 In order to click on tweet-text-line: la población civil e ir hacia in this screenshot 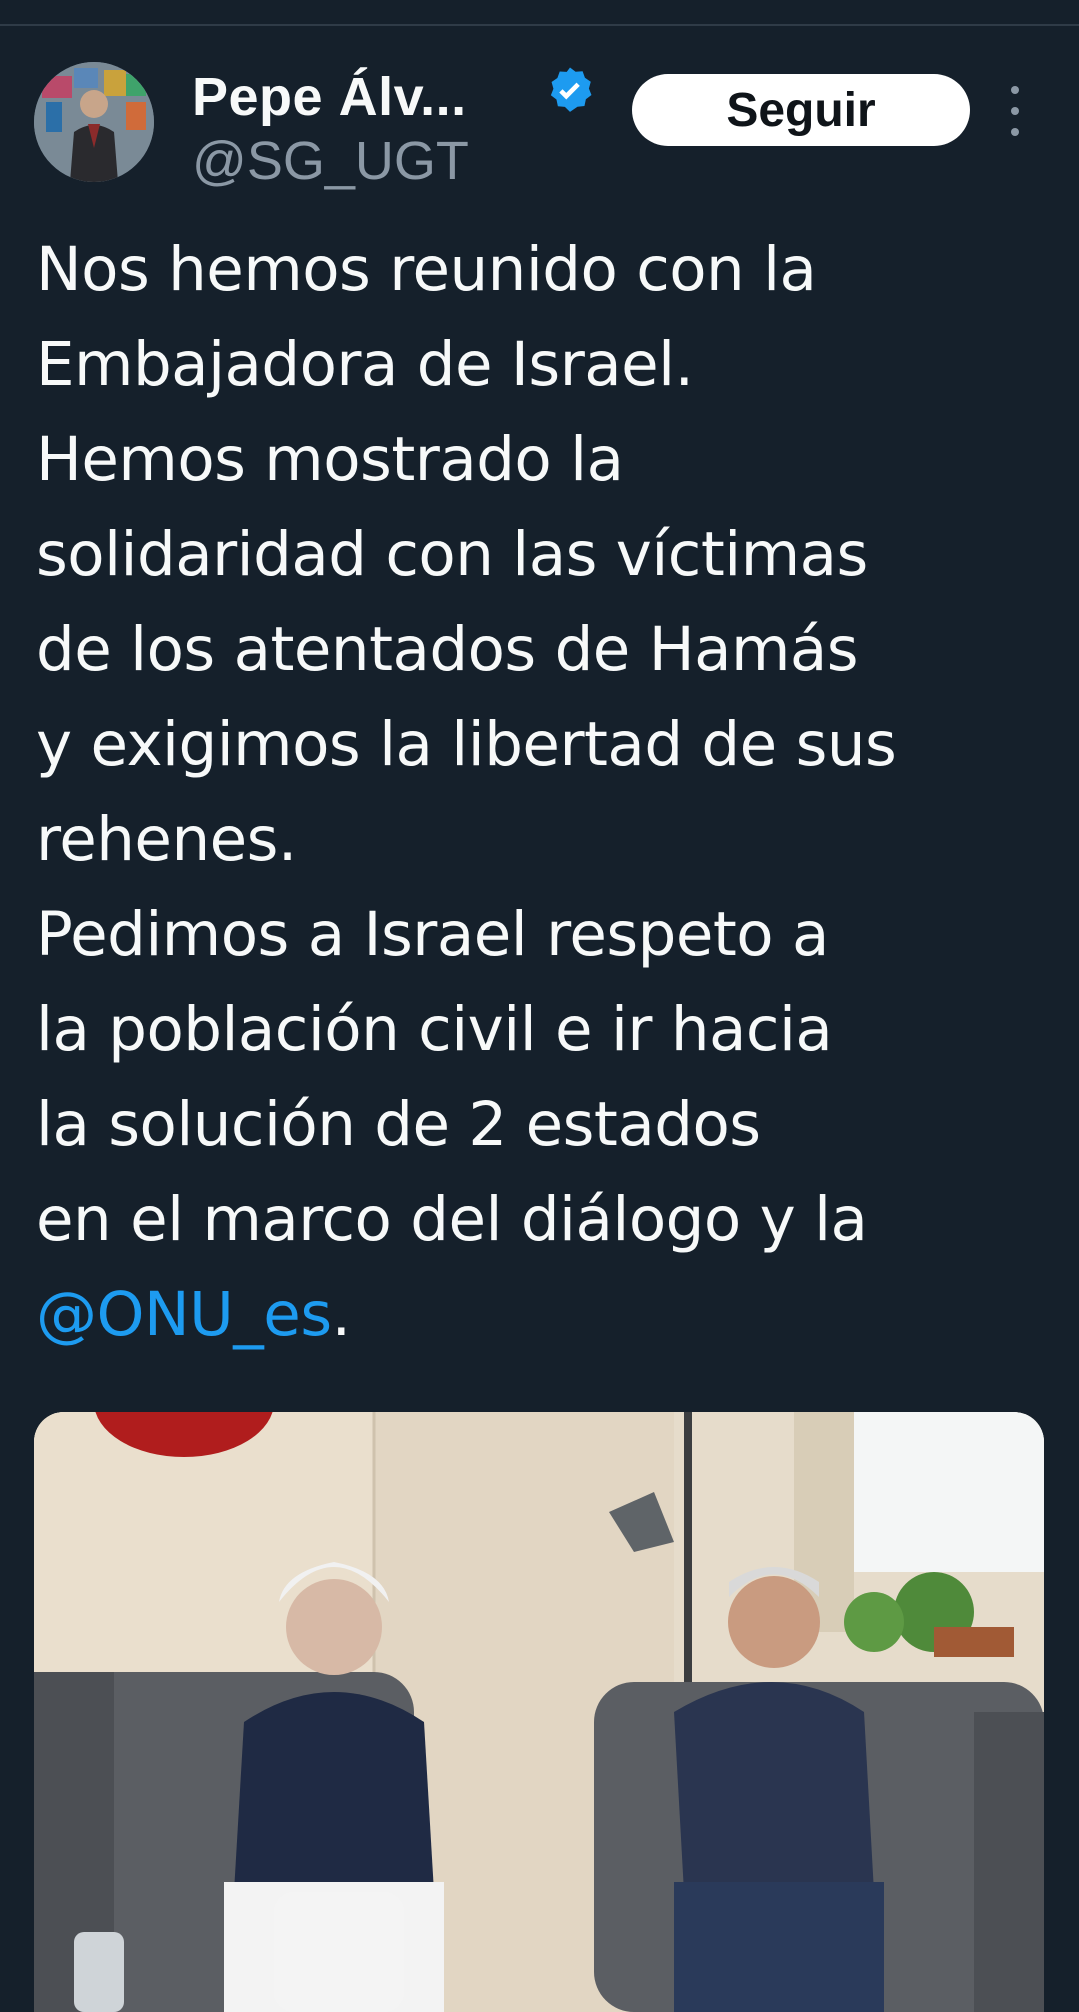, I will do `click(434, 1029)`.